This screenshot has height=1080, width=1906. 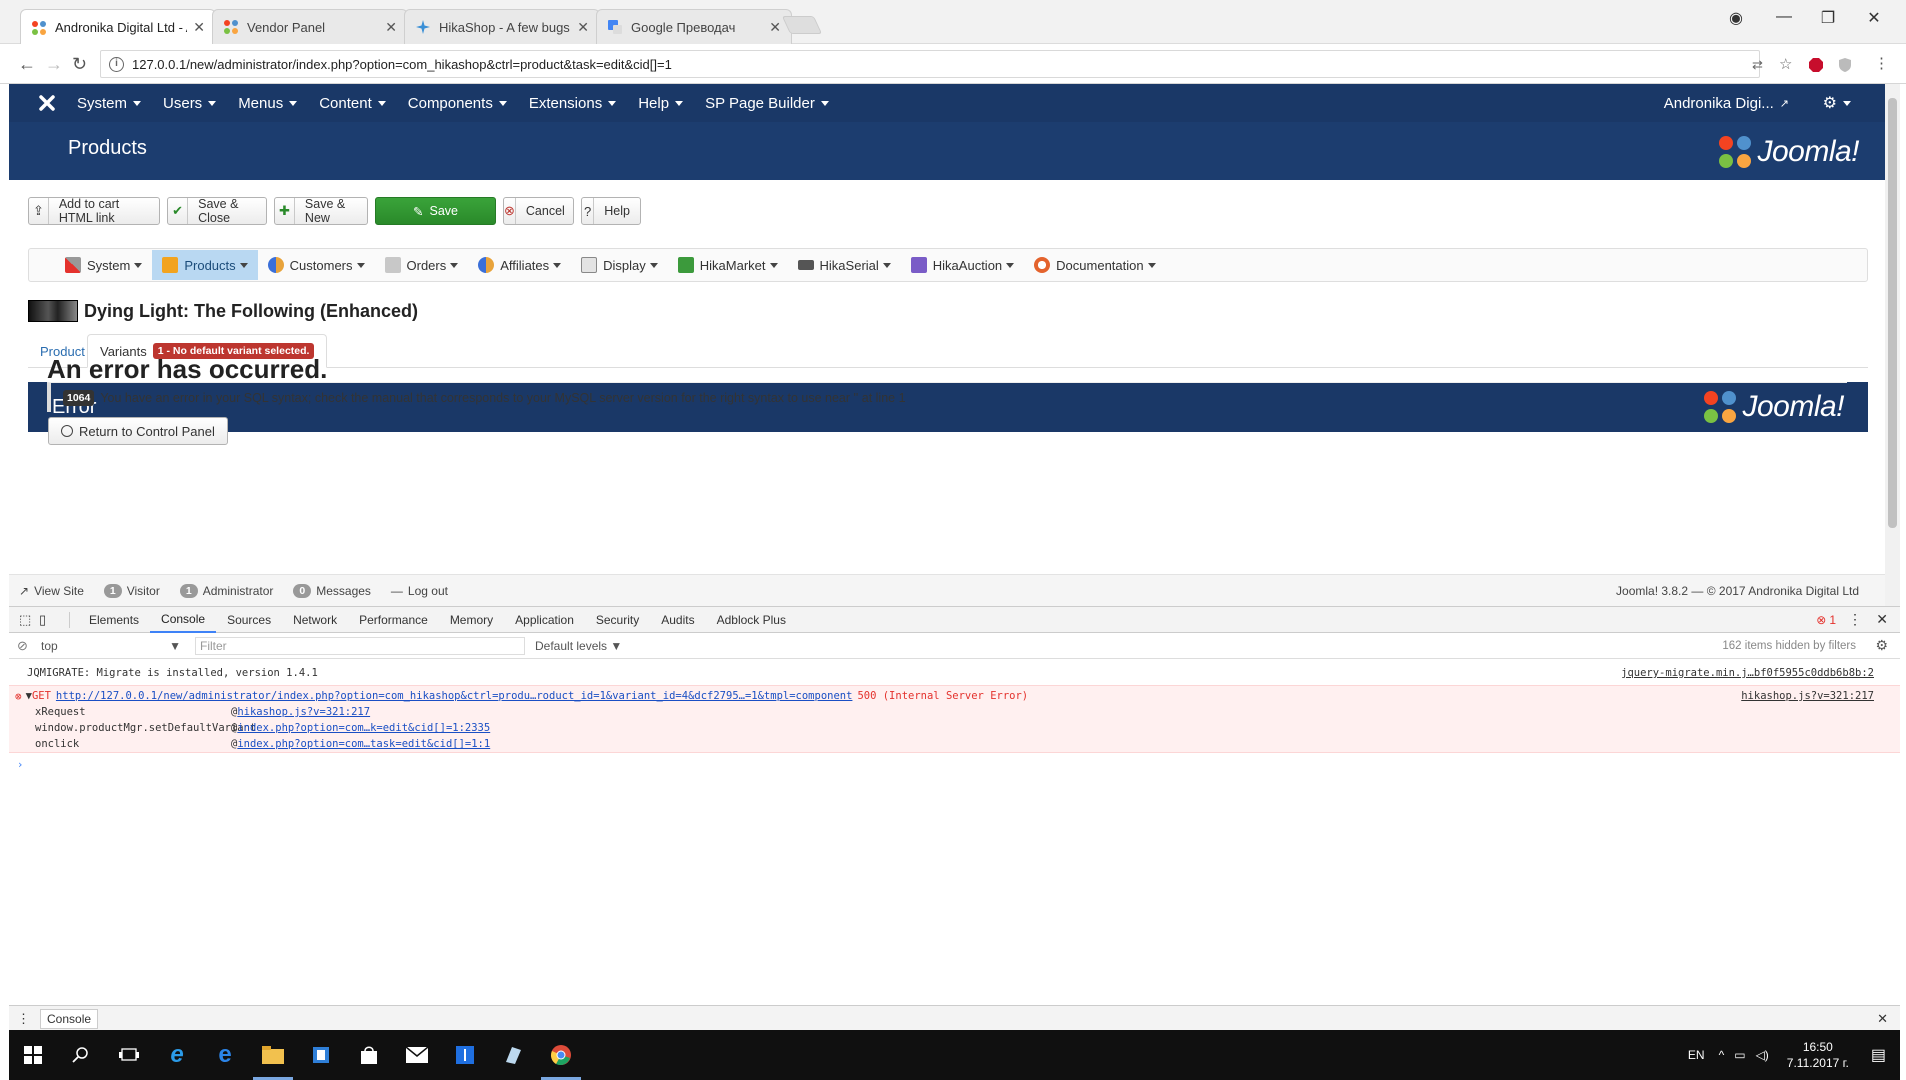 I want to click on logout-link: — Log out, so click(x=419, y=591).